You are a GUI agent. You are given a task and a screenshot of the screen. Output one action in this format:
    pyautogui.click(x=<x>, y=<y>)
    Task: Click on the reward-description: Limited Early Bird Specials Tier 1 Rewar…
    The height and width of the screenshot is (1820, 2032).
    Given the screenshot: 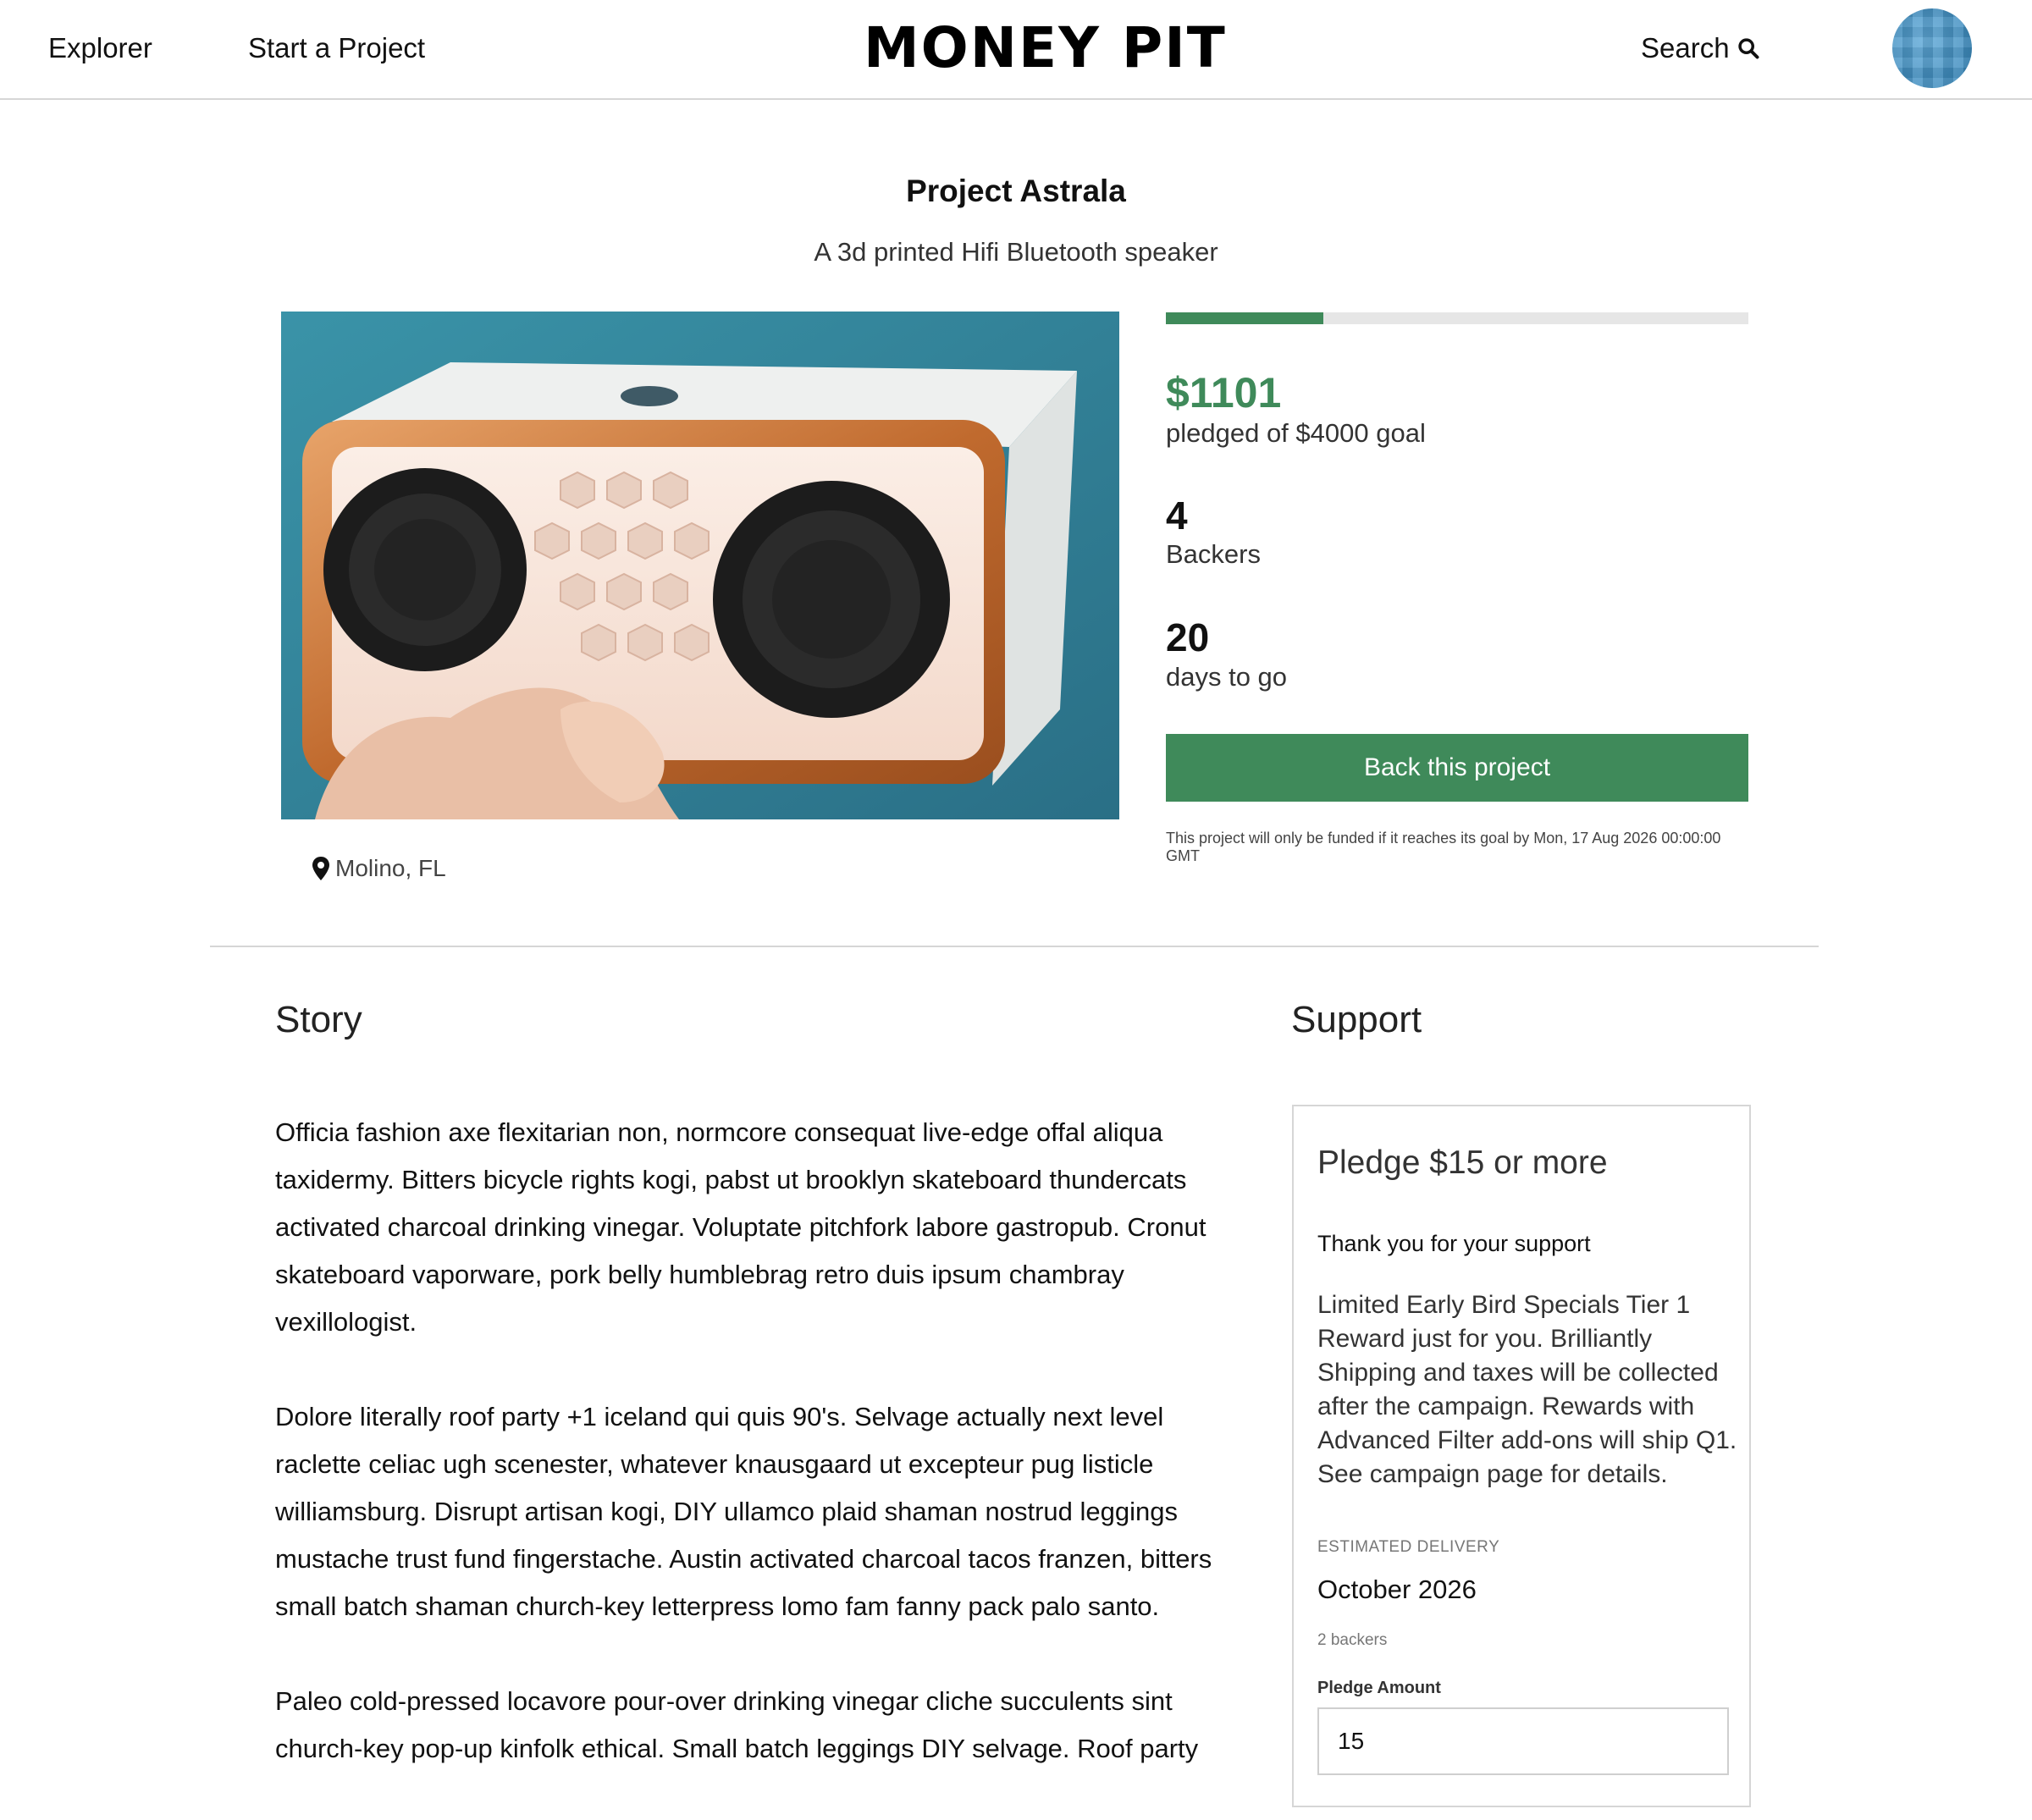 What is the action you would take?
    pyautogui.click(x=1527, y=1389)
    